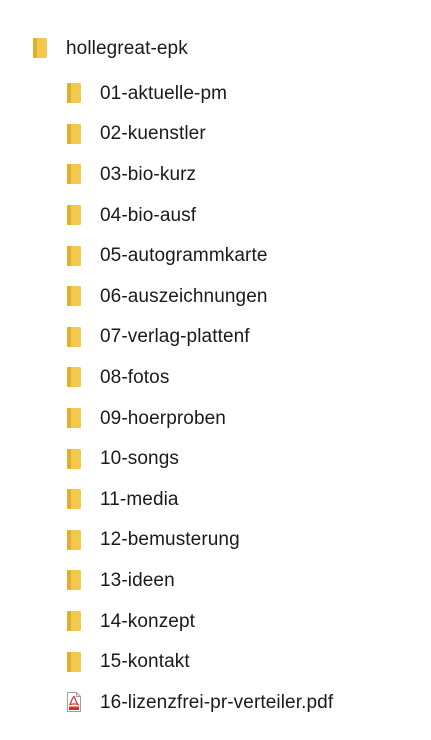 The width and height of the screenshot is (431, 740). What do you see at coordinates (139, 459) in the screenshot?
I see `folder-item-label: 10-songs` at bounding box center [139, 459].